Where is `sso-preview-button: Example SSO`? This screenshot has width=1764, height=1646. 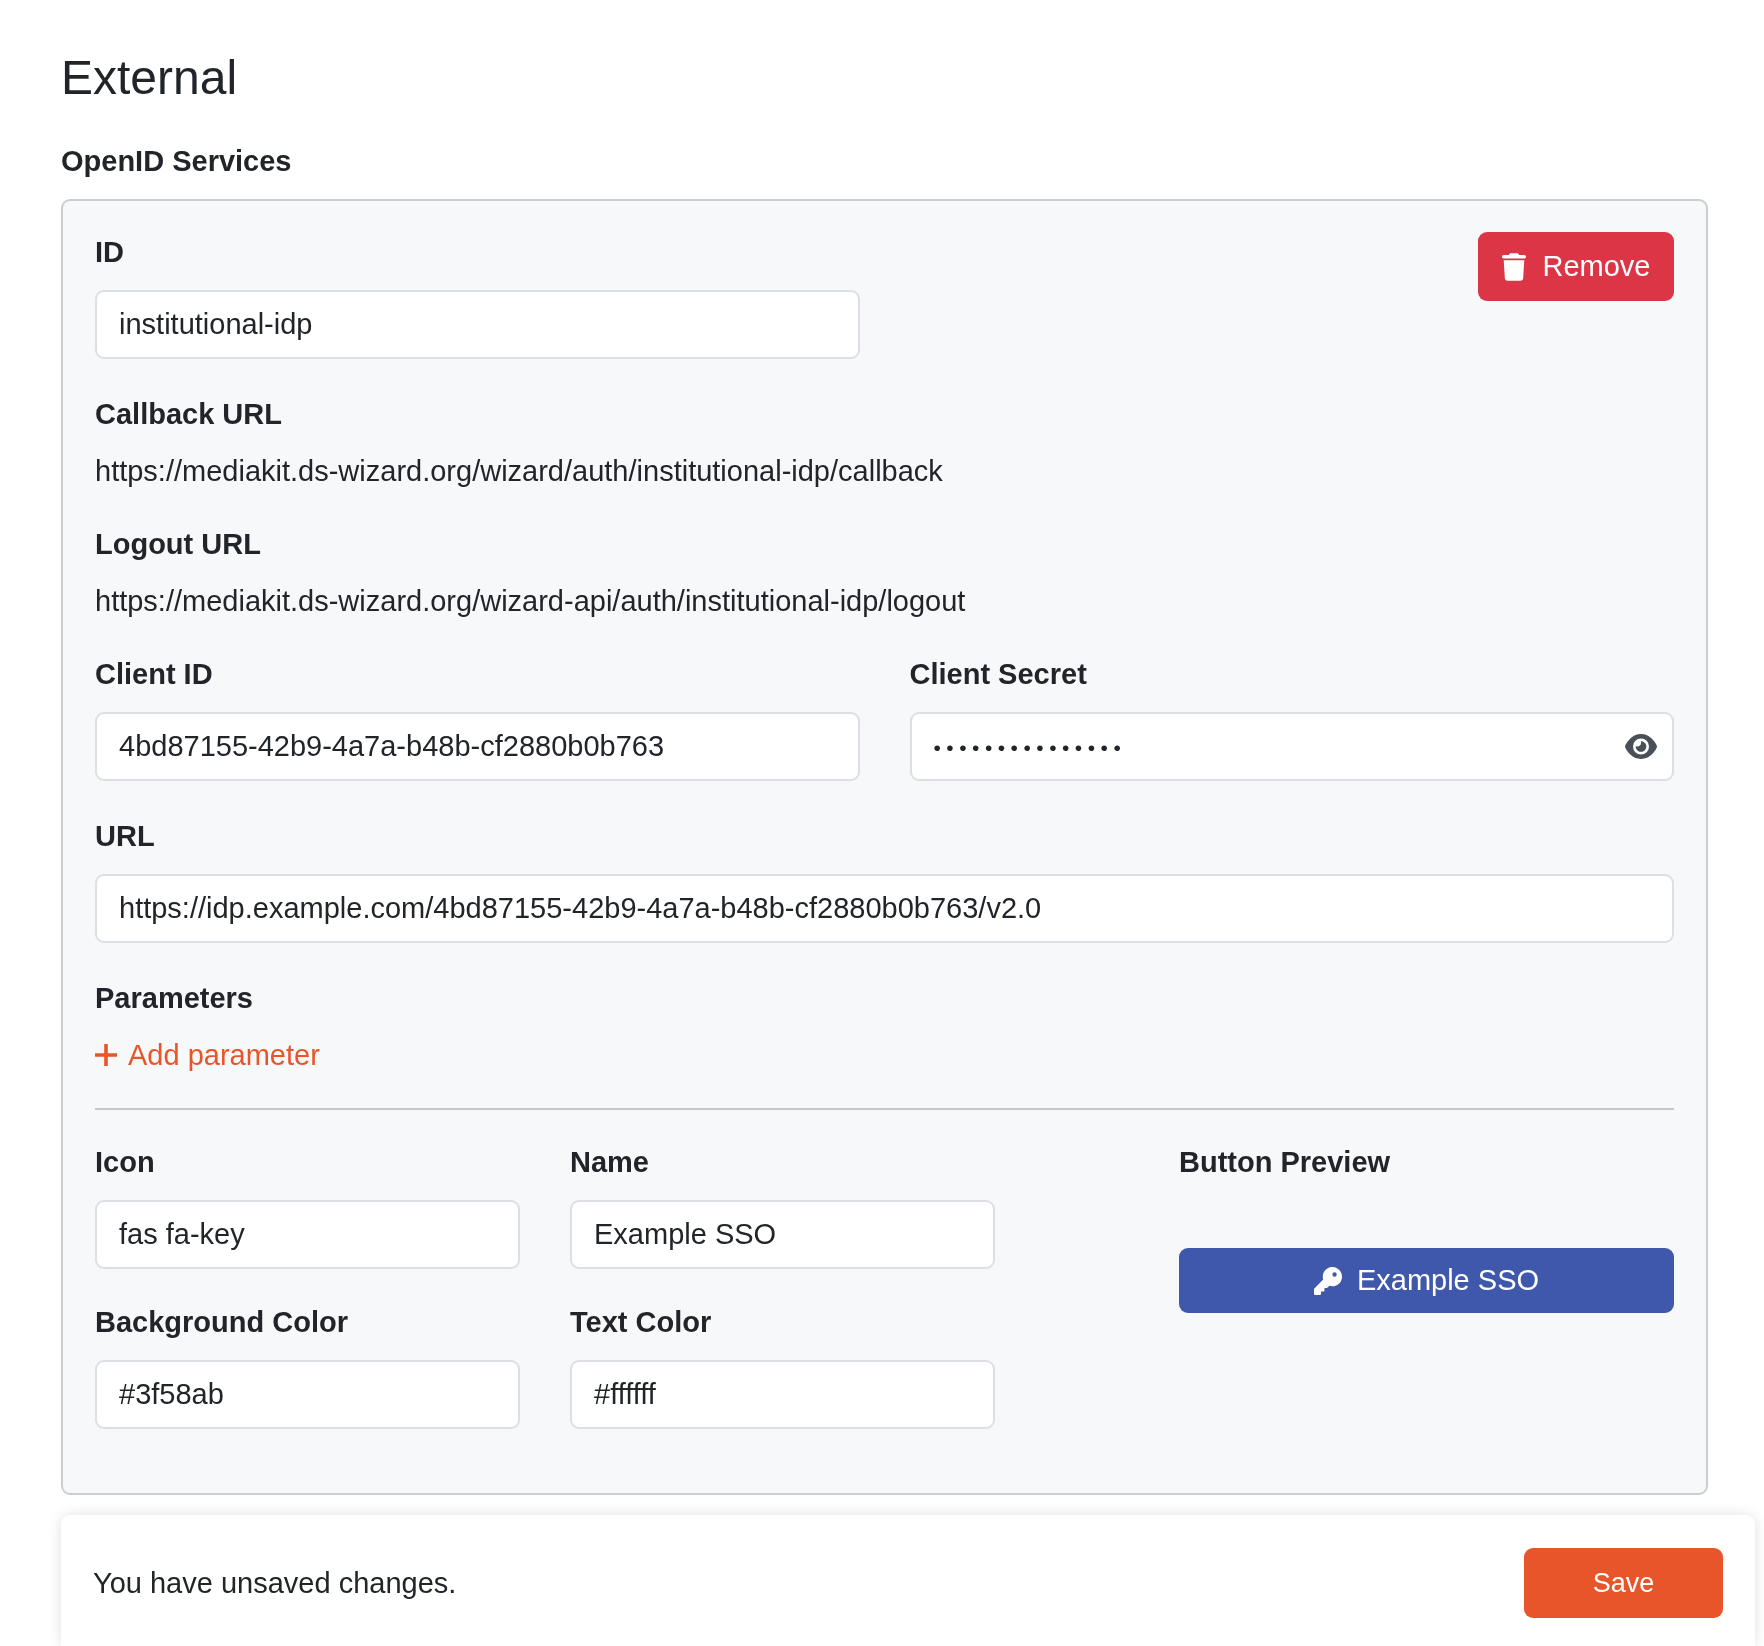 sso-preview-button: Example SSO is located at coordinates (1426, 1280).